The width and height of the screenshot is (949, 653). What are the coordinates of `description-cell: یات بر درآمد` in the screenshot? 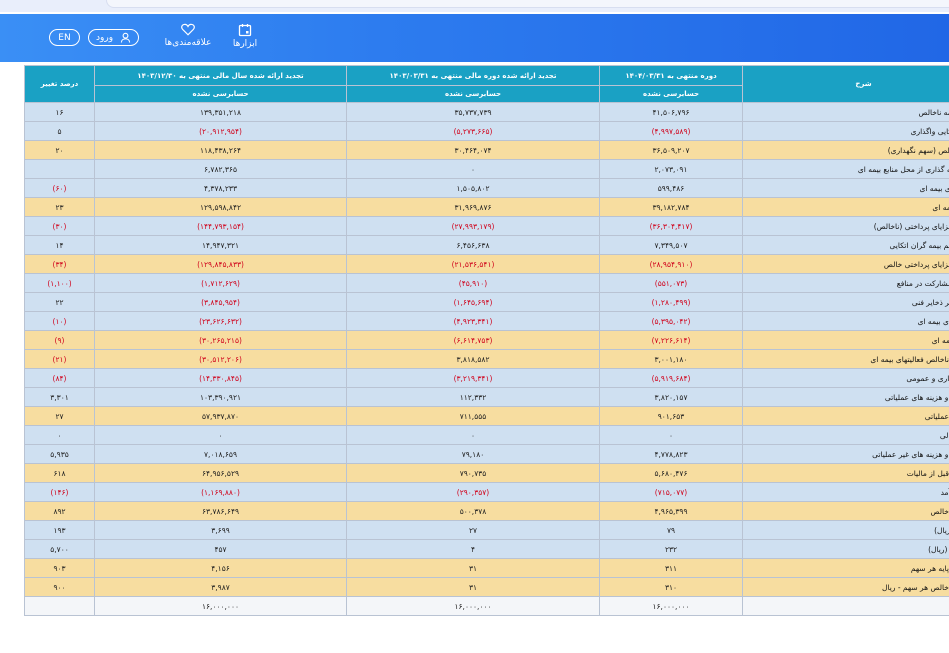 It's located at (845, 492).